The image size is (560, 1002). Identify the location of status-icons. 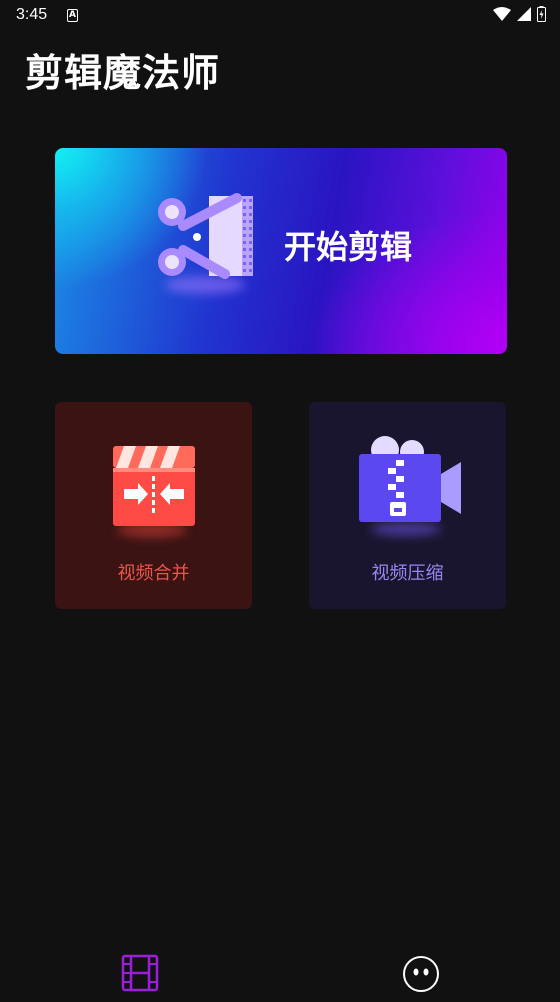
(519, 14).